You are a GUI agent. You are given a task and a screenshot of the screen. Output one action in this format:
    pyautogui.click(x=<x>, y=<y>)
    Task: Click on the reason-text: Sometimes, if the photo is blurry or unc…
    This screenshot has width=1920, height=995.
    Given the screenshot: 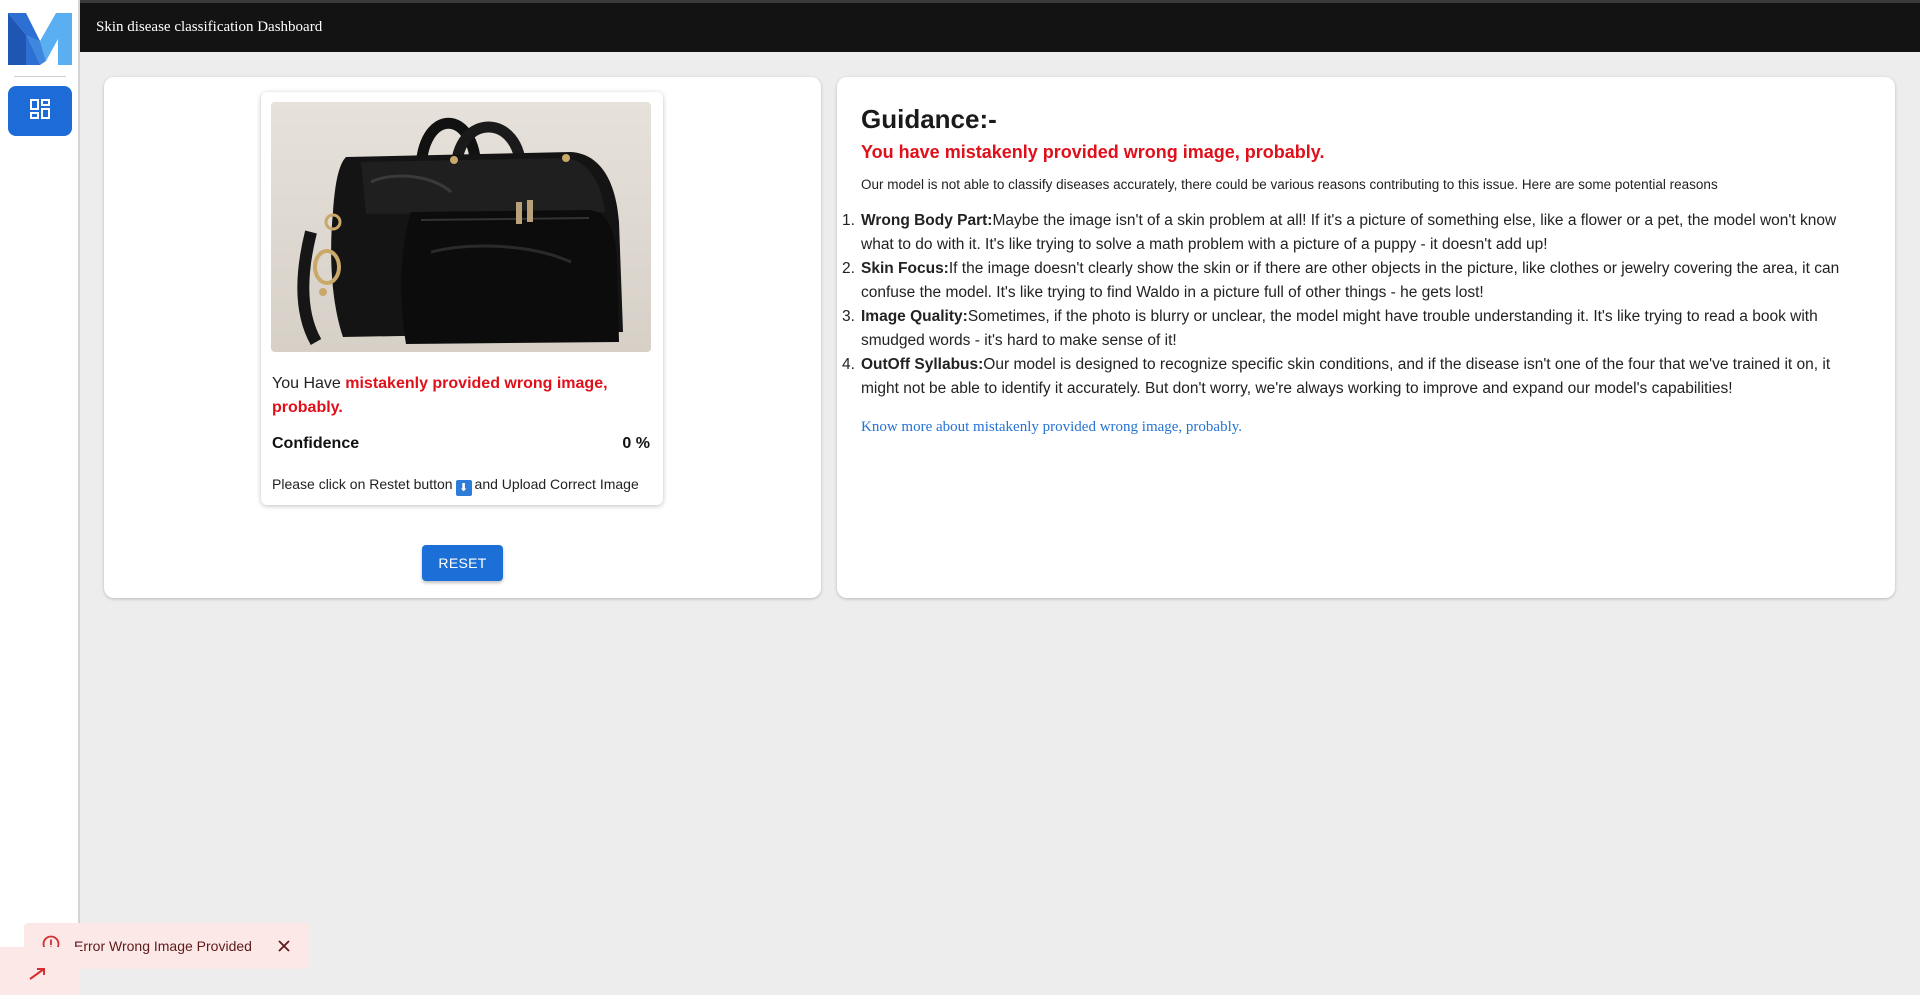 What is the action you would take?
    pyautogui.click(x=1339, y=328)
    